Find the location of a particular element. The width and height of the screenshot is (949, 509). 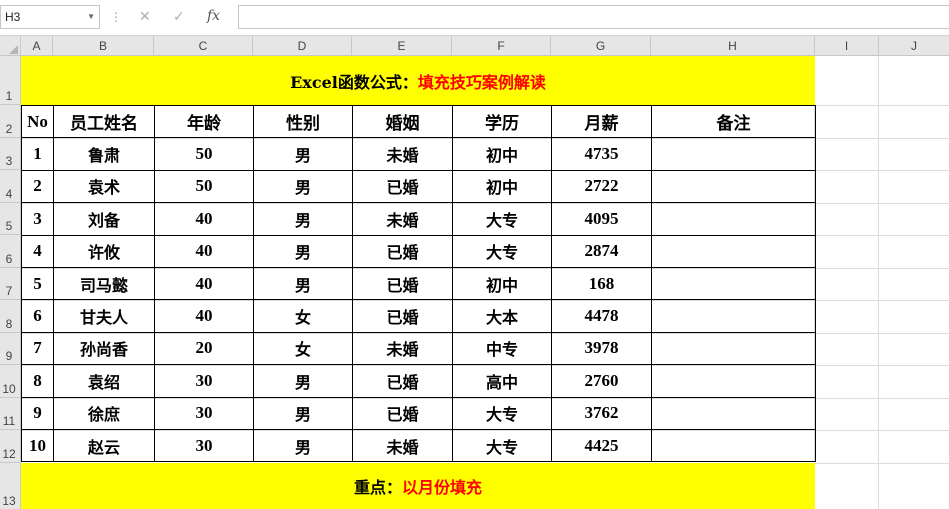

sheet-title-cell: Excel函数公式： 填充技巧案例解读 is located at coordinates (418, 80).